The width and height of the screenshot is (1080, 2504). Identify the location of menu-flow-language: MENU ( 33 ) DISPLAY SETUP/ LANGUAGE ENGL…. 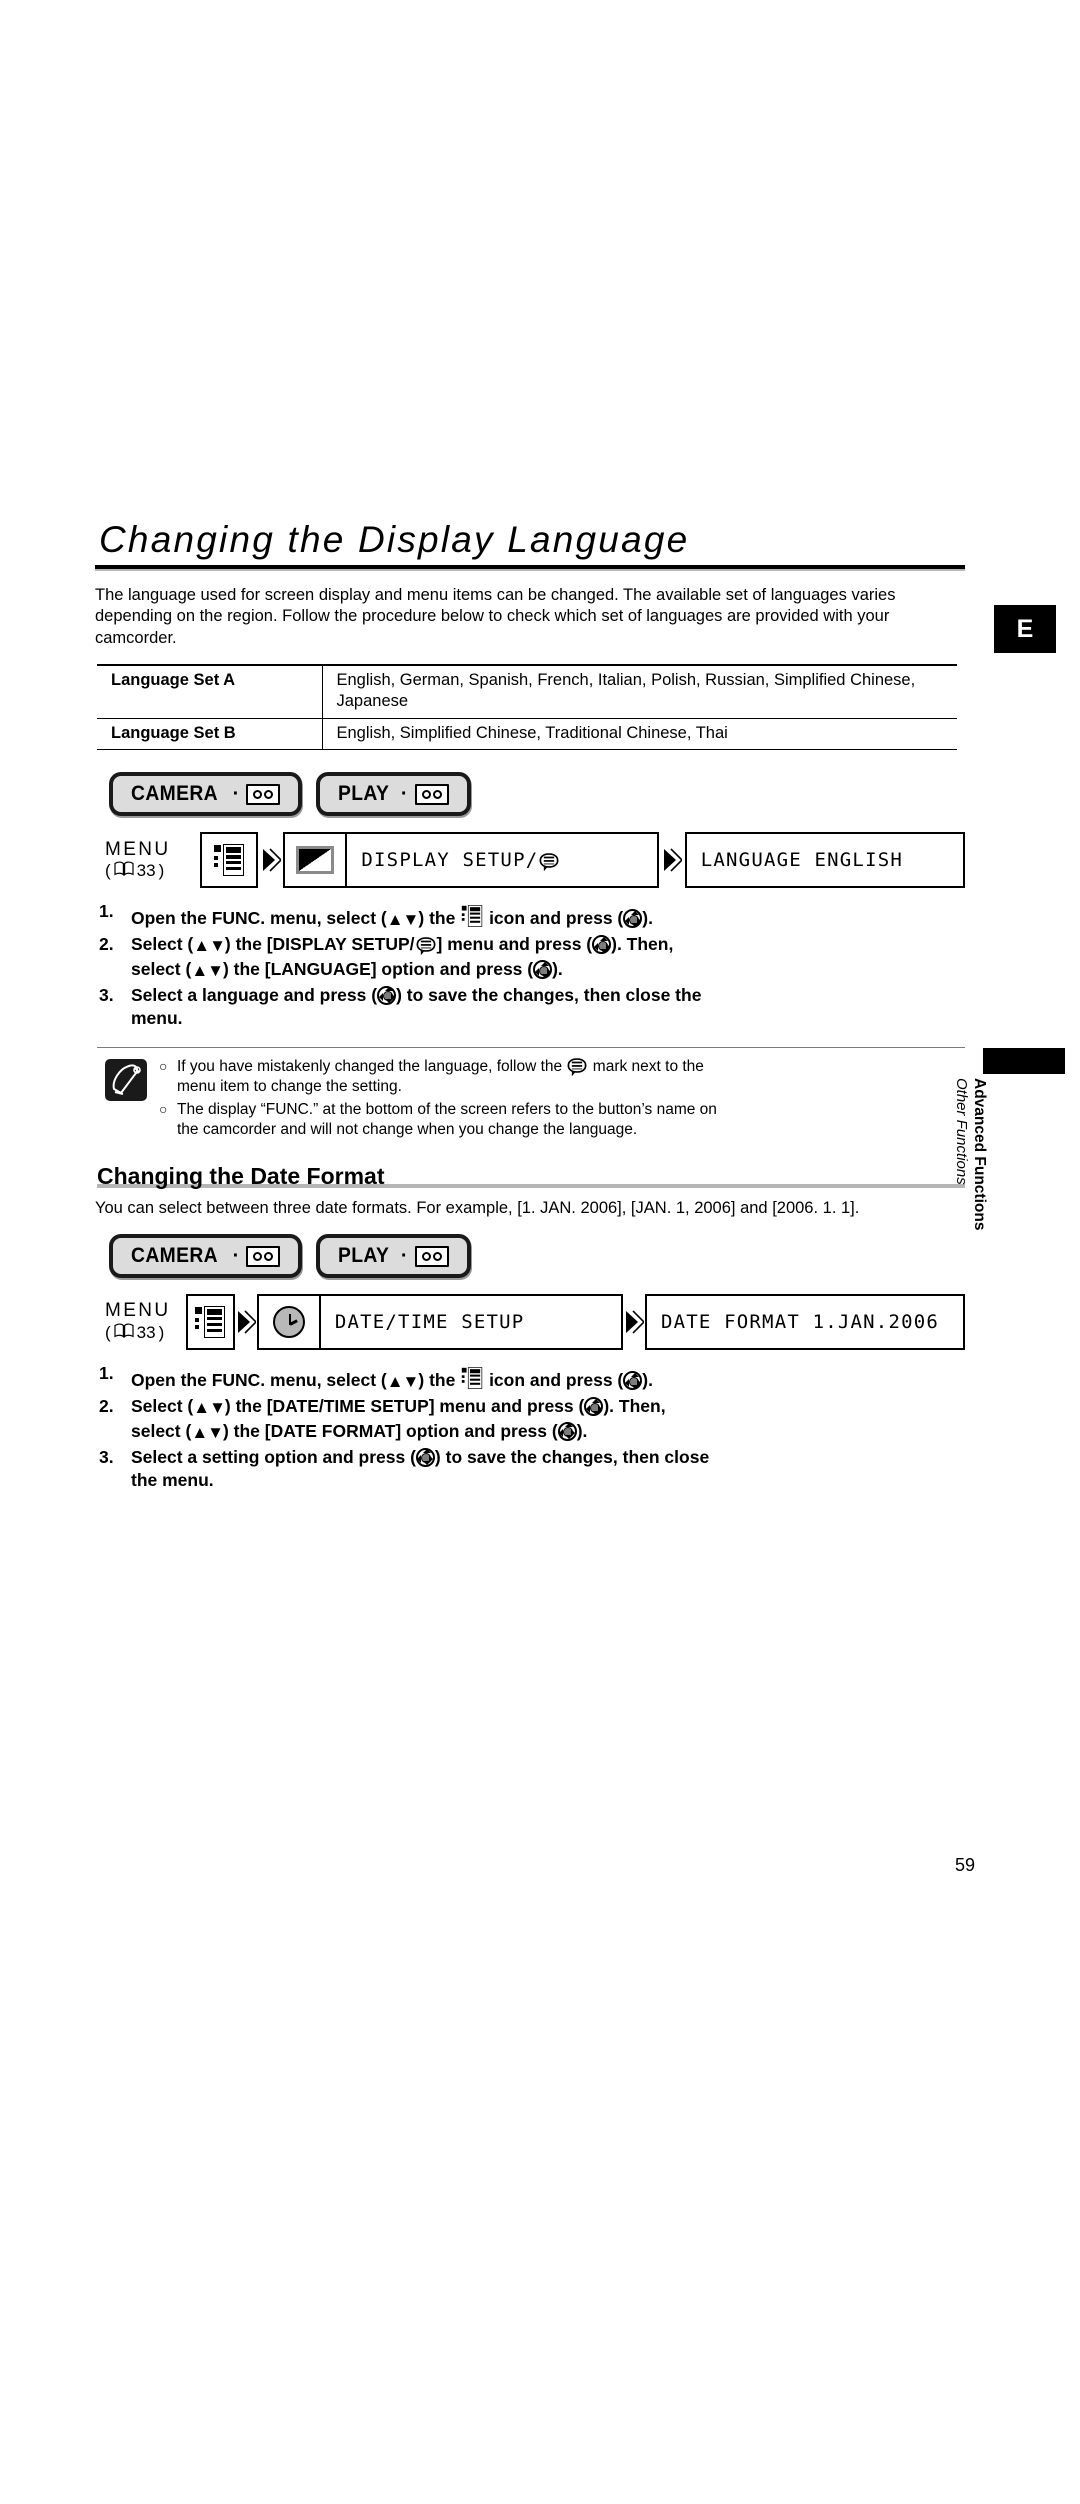
(531, 860).